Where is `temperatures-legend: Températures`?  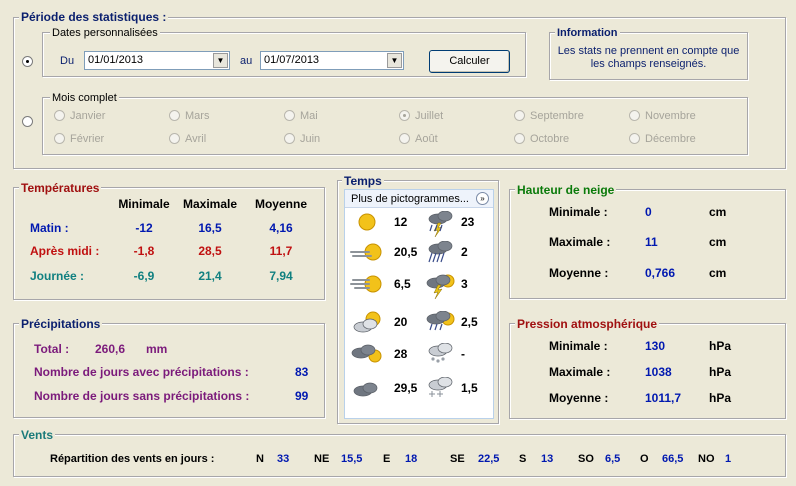
temperatures-legend: Températures is located at coordinates (60, 188).